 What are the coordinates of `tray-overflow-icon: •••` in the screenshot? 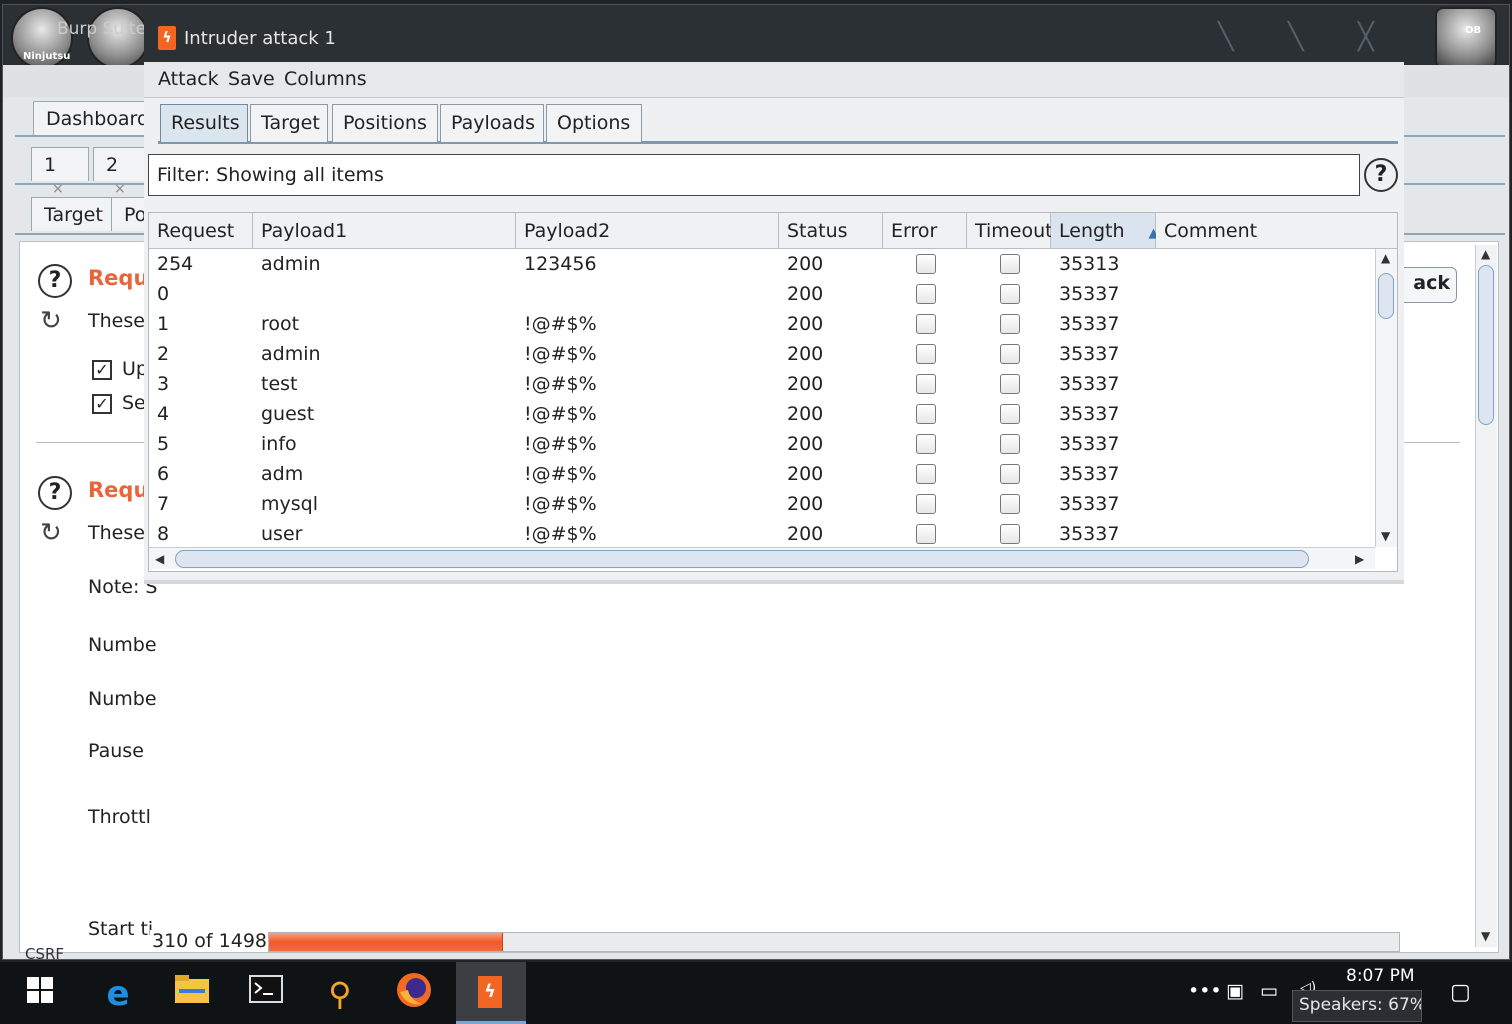 It's located at (1205, 991).